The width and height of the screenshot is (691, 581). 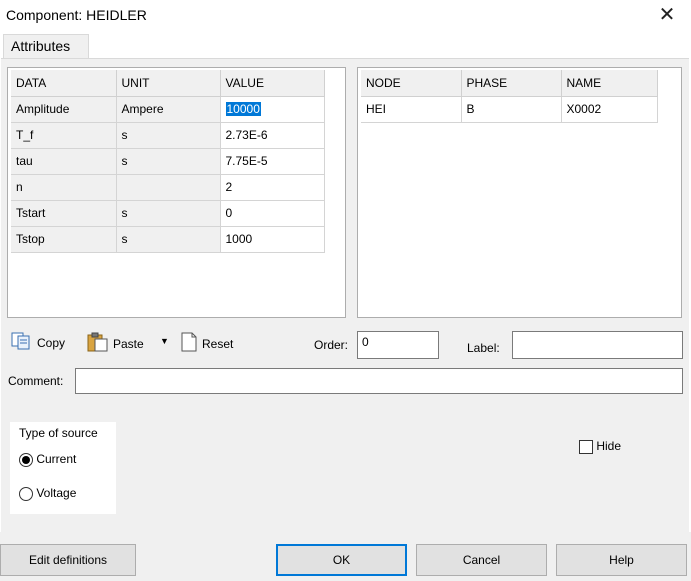 I want to click on reset-button: Reset, so click(x=206, y=343).